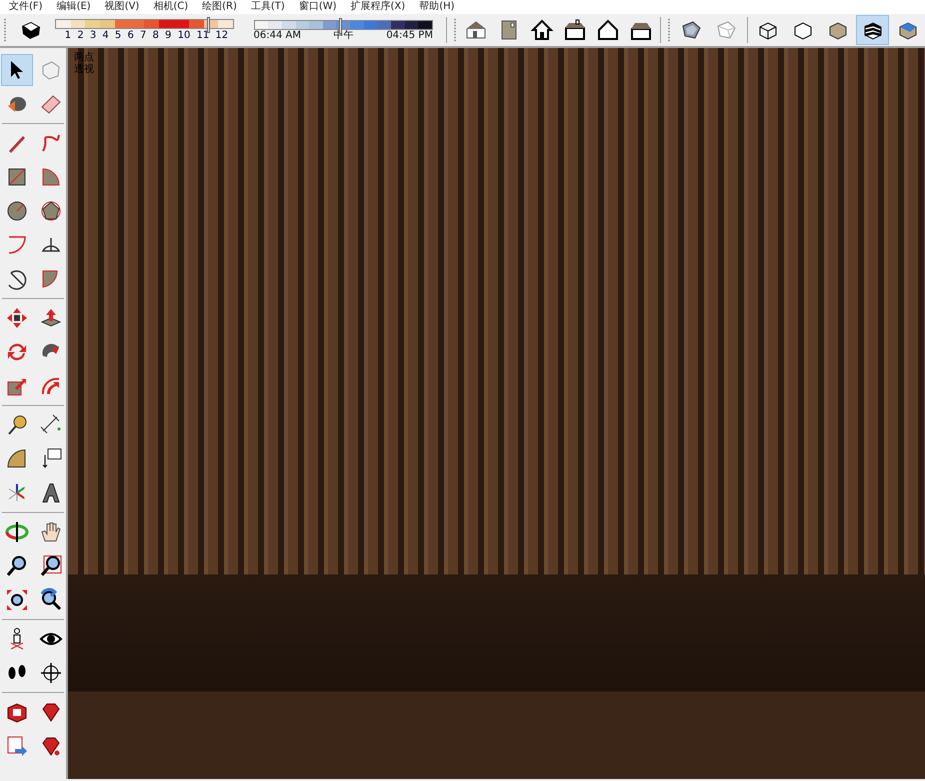 The width and height of the screenshot is (925, 781). Describe the element at coordinates (105, 35) in the screenshot. I see `slider-label: 4` at that location.